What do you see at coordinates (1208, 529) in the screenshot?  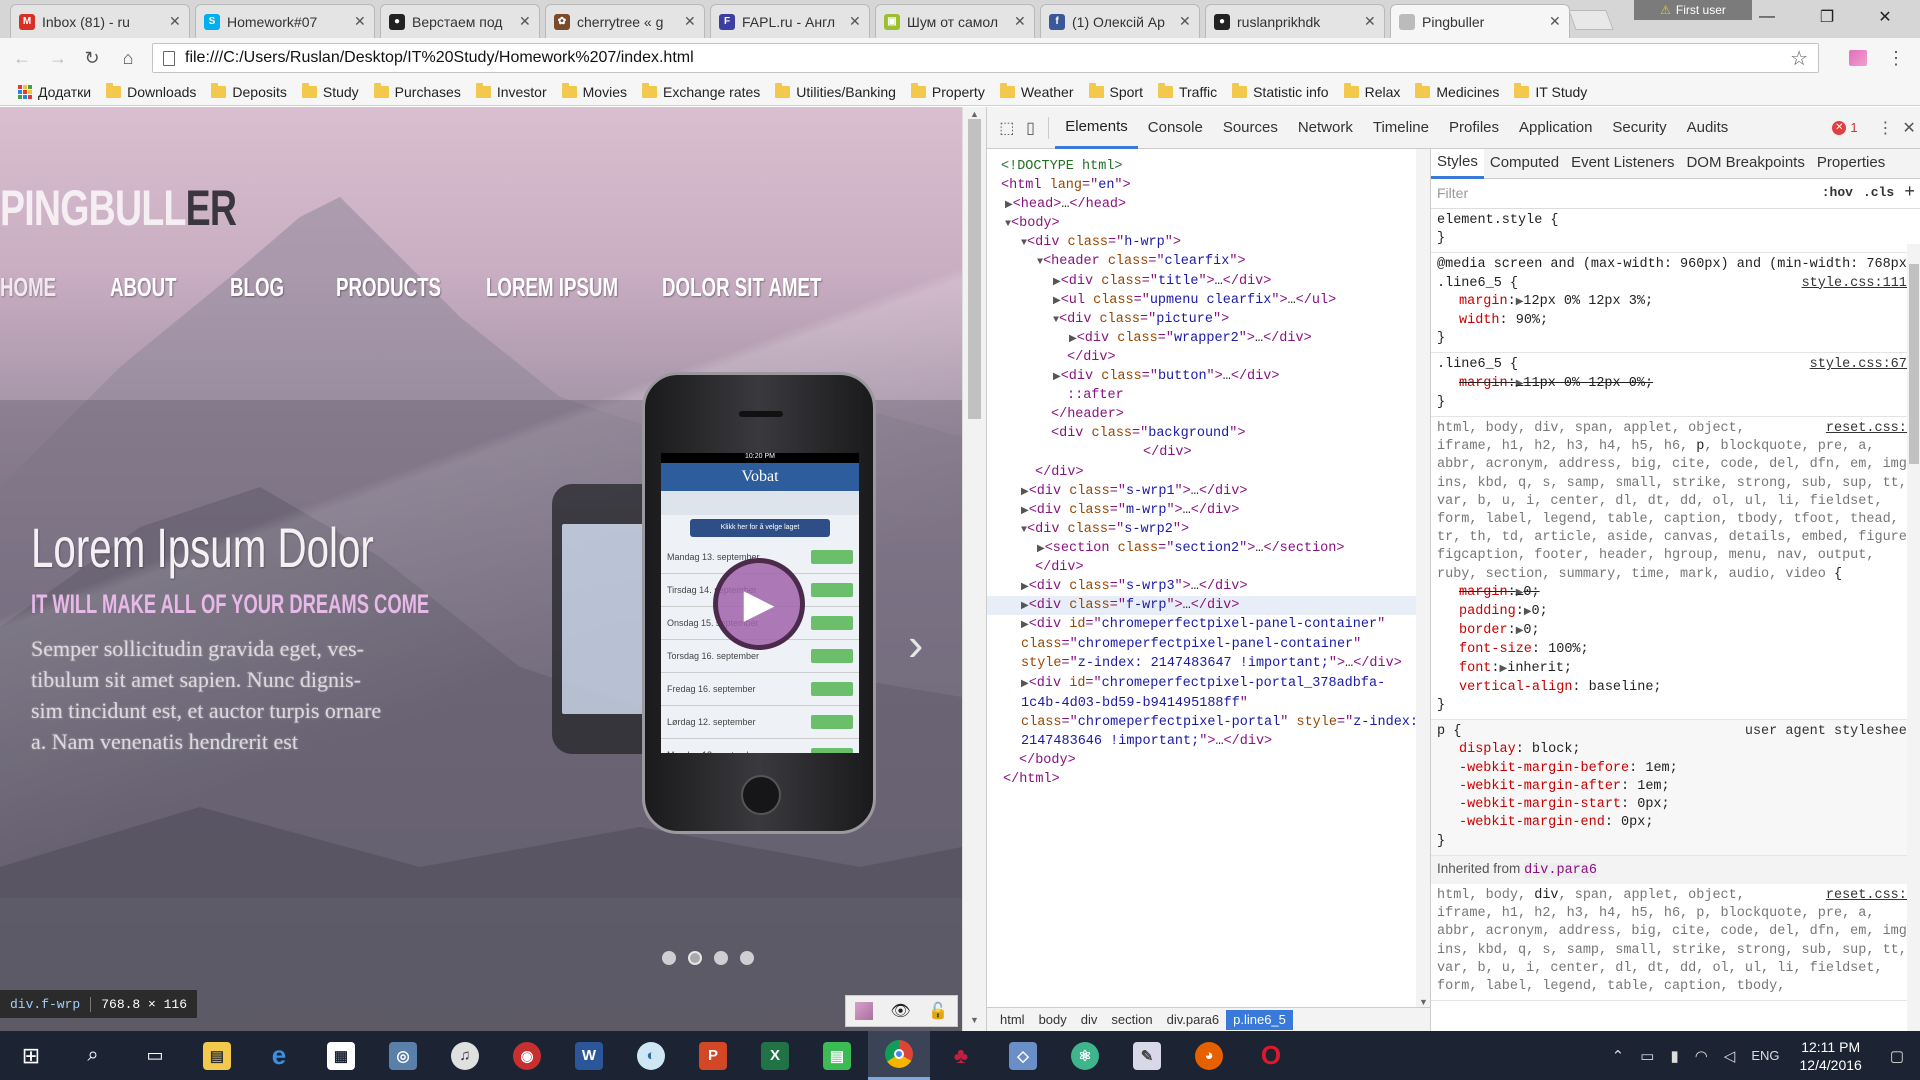 I see `dom-s-wrp2: ▼<div class="s-wrp2">` at bounding box center [1208, 529].